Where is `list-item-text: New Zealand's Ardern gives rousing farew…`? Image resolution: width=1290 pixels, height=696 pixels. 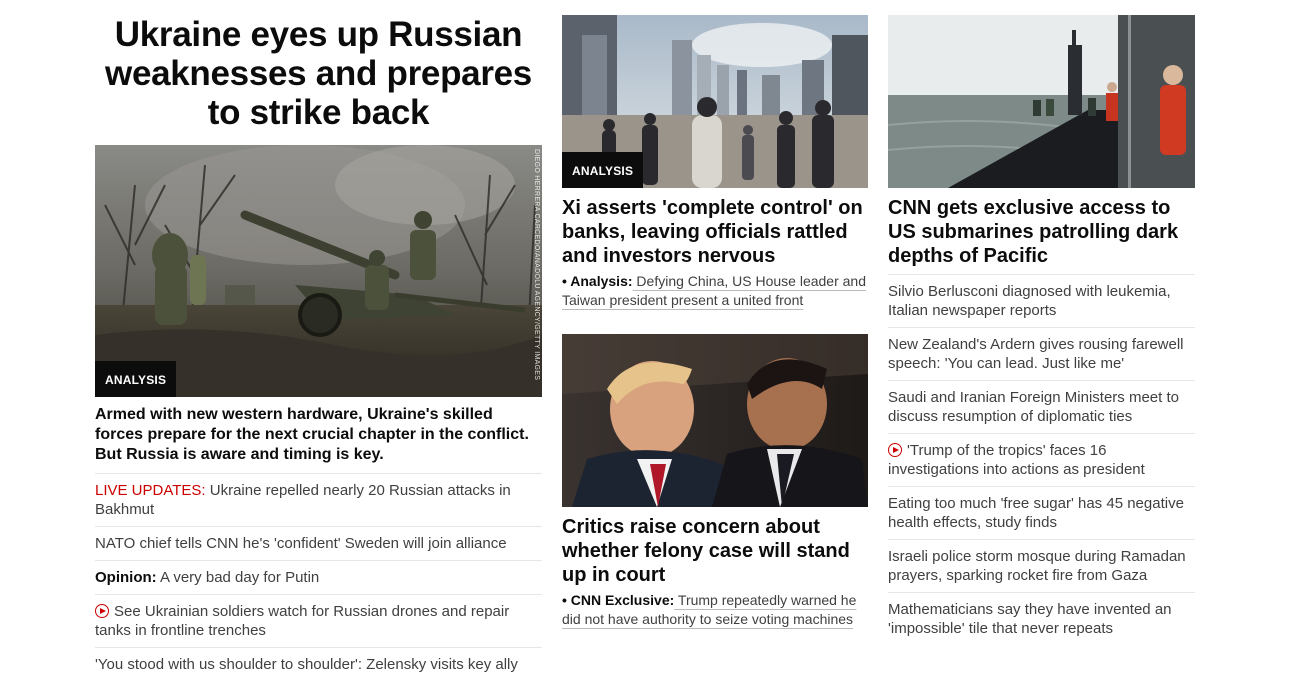
list-item-text: New Zealand's Ardern gives rousing farew… is located at coordinates (1036, 354).